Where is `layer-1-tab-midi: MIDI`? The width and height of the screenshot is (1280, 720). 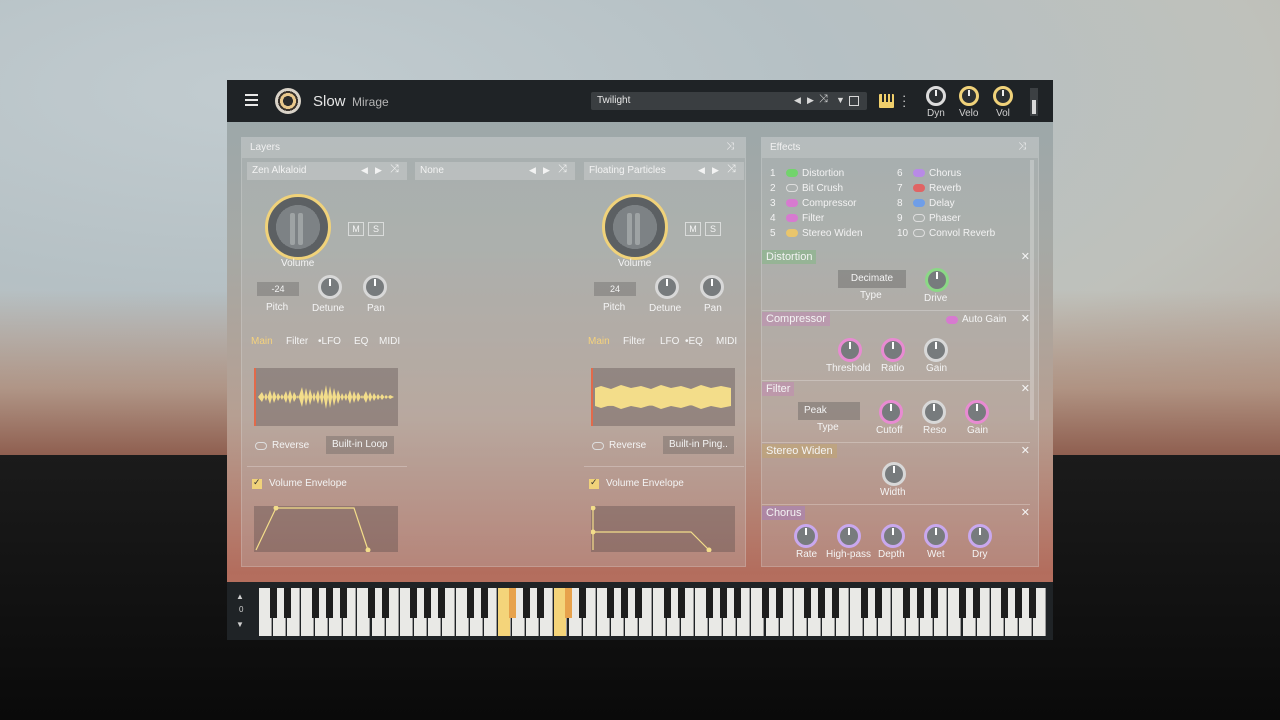 layer-1-tab-midi: MIDI is located at coordinates (389, 341).